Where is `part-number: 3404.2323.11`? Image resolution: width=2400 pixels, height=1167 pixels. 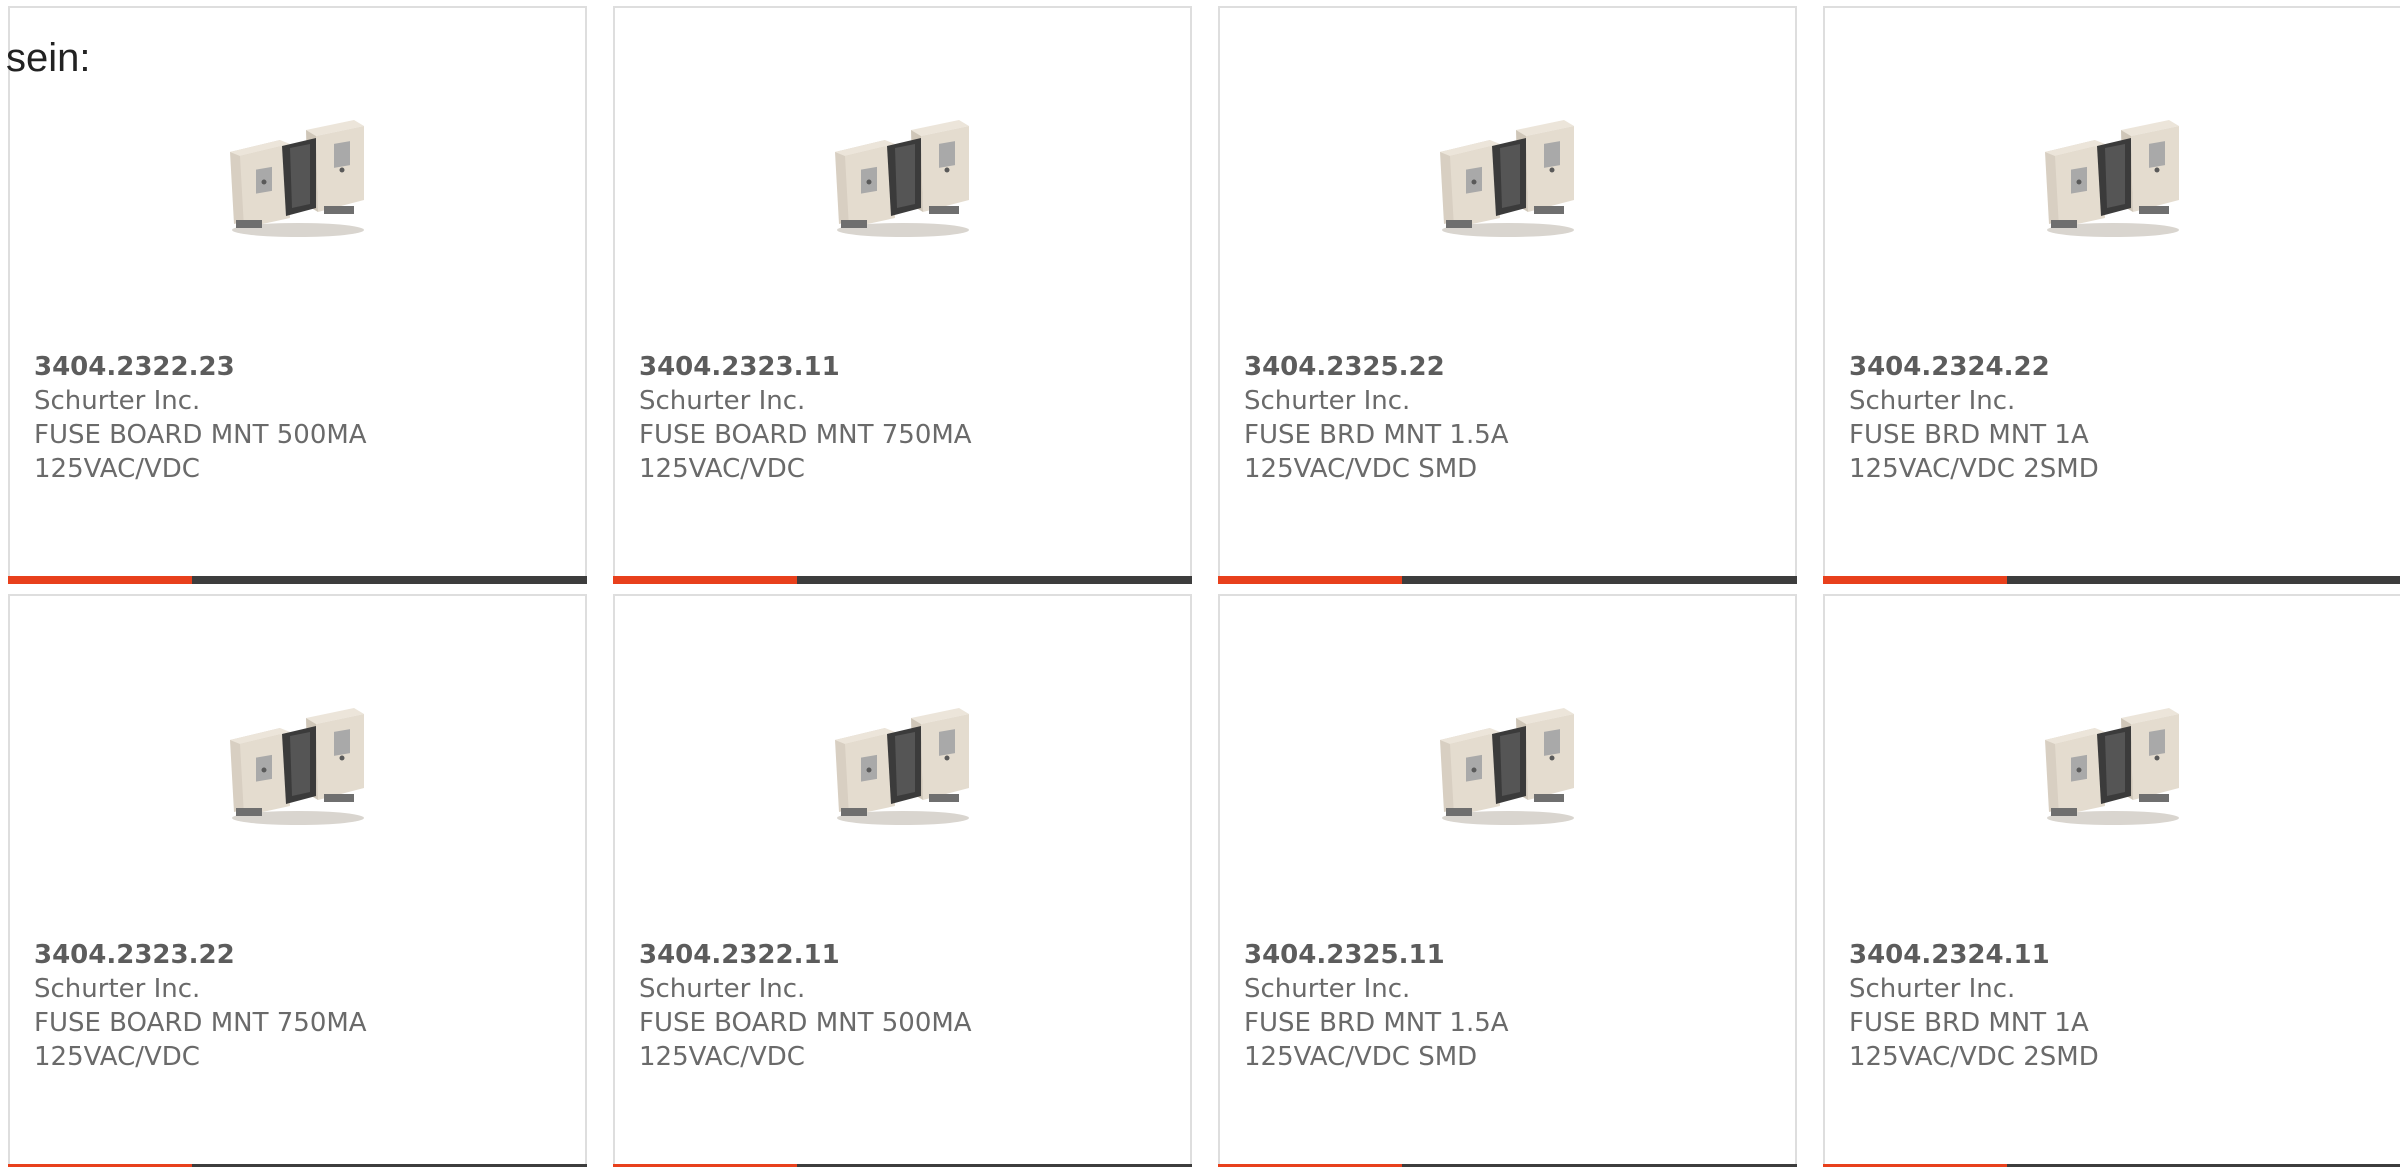 part-number: 3404.2323.11 is located at coordinates (839, 367).